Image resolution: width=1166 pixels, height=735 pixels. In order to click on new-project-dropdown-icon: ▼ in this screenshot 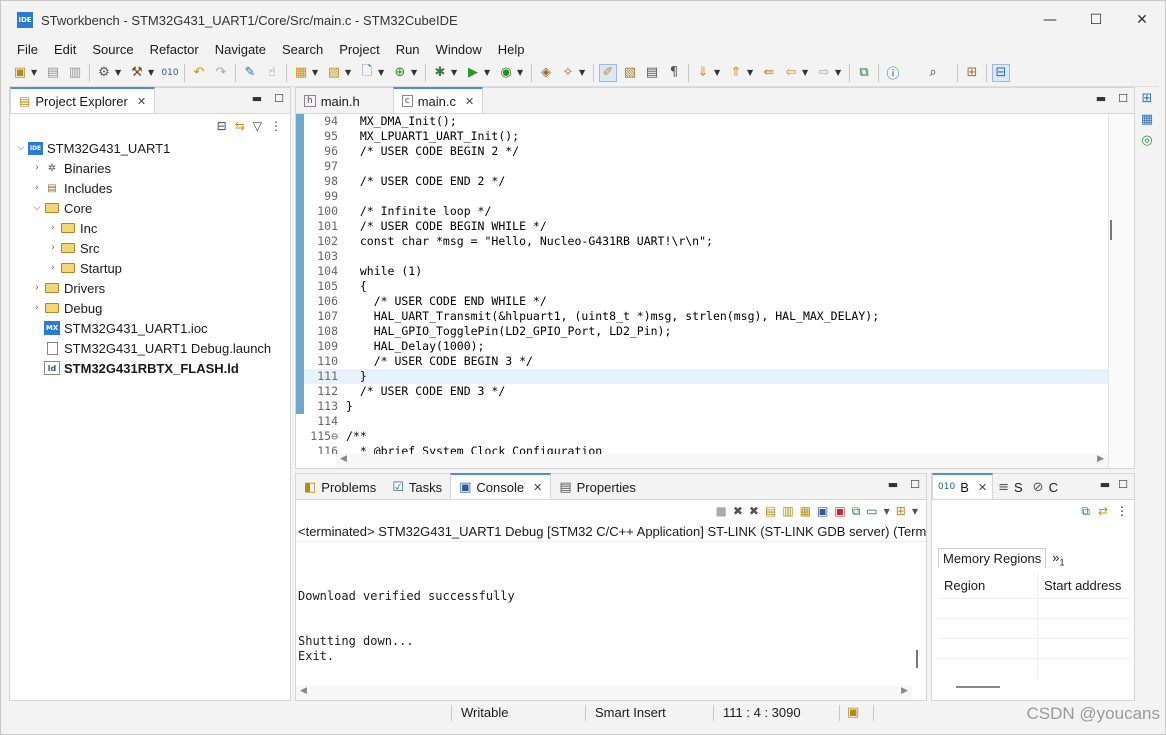, I will do `click(316, 72)`.